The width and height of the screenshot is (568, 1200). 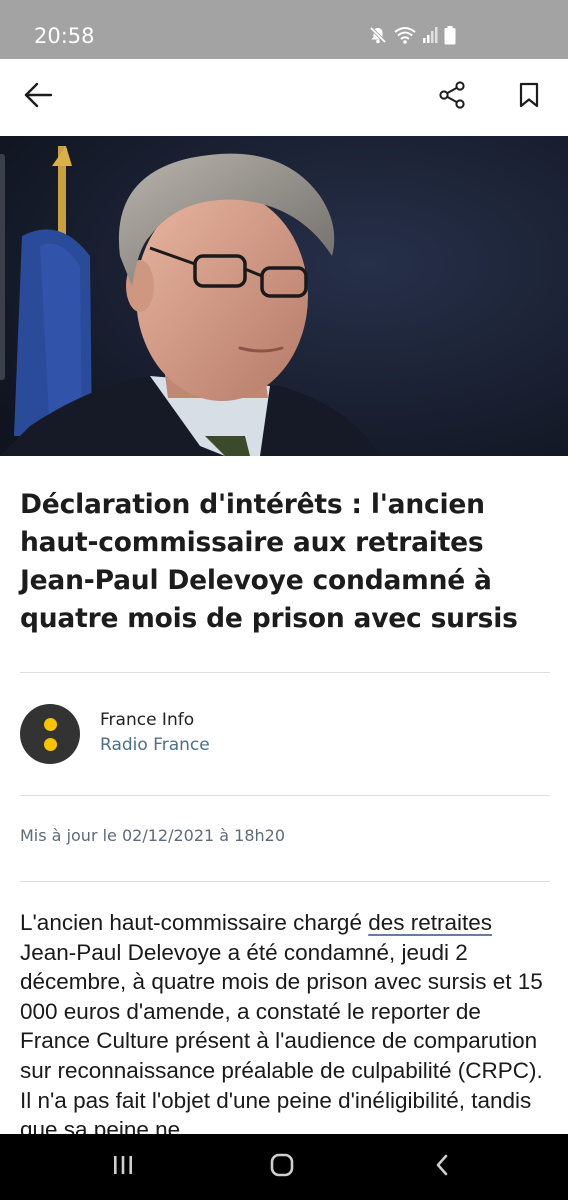 I want to click on recents-button, so click(x=123, y=1167).